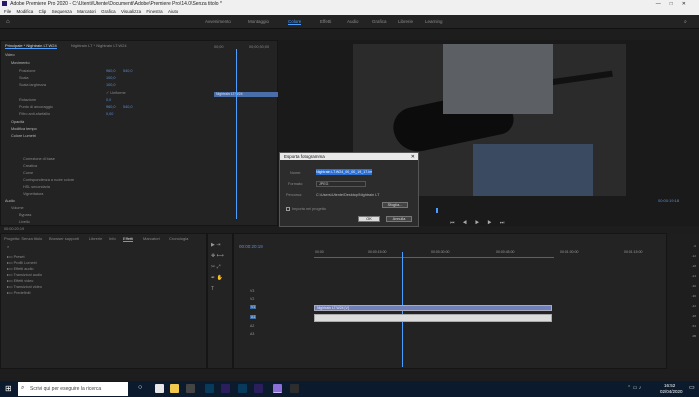 The width and height of the screenshot is (699, 397). What do you see at coordinates (481, 223) in the screenshot?
I see `transport-controls: ⏮◀▶▶⏭` at bounding box center [481, 223].